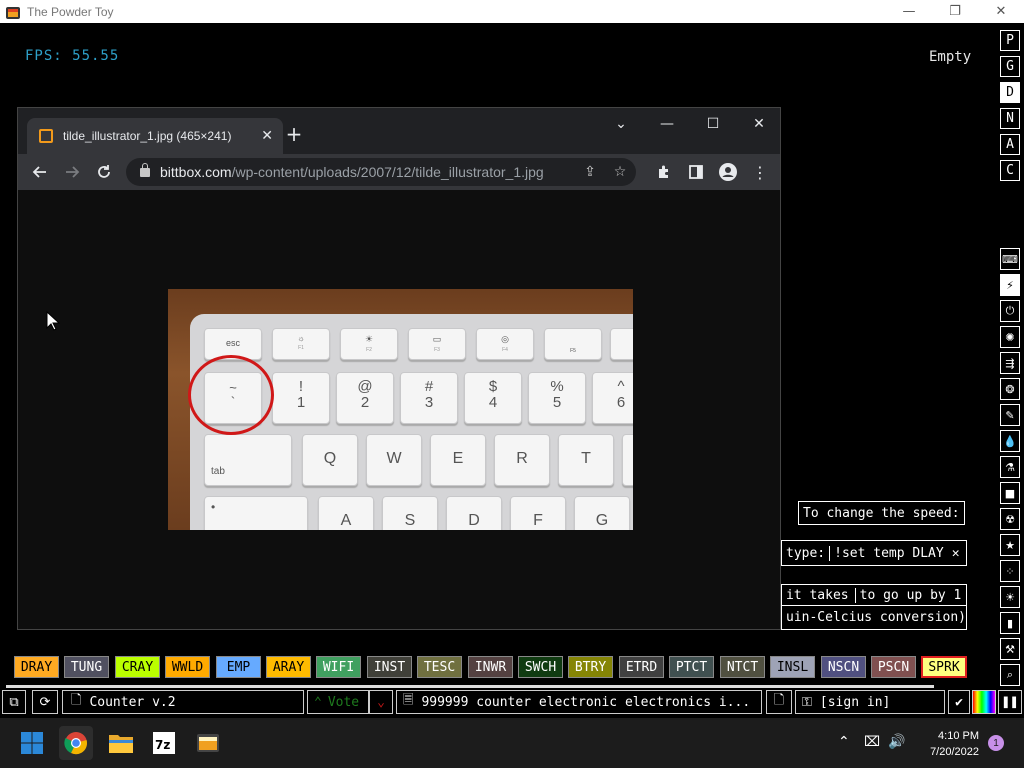 The height and width of the screenshot is (768, 1024). Describe the element at coordinates (1010, 675) in the screenshot. I see `search-icon: ⌕` at that location.